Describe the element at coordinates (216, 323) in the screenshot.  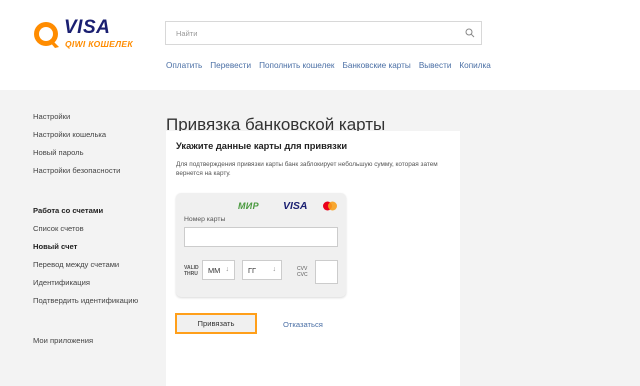
I see `bind-card-button: Привязать` at that location.